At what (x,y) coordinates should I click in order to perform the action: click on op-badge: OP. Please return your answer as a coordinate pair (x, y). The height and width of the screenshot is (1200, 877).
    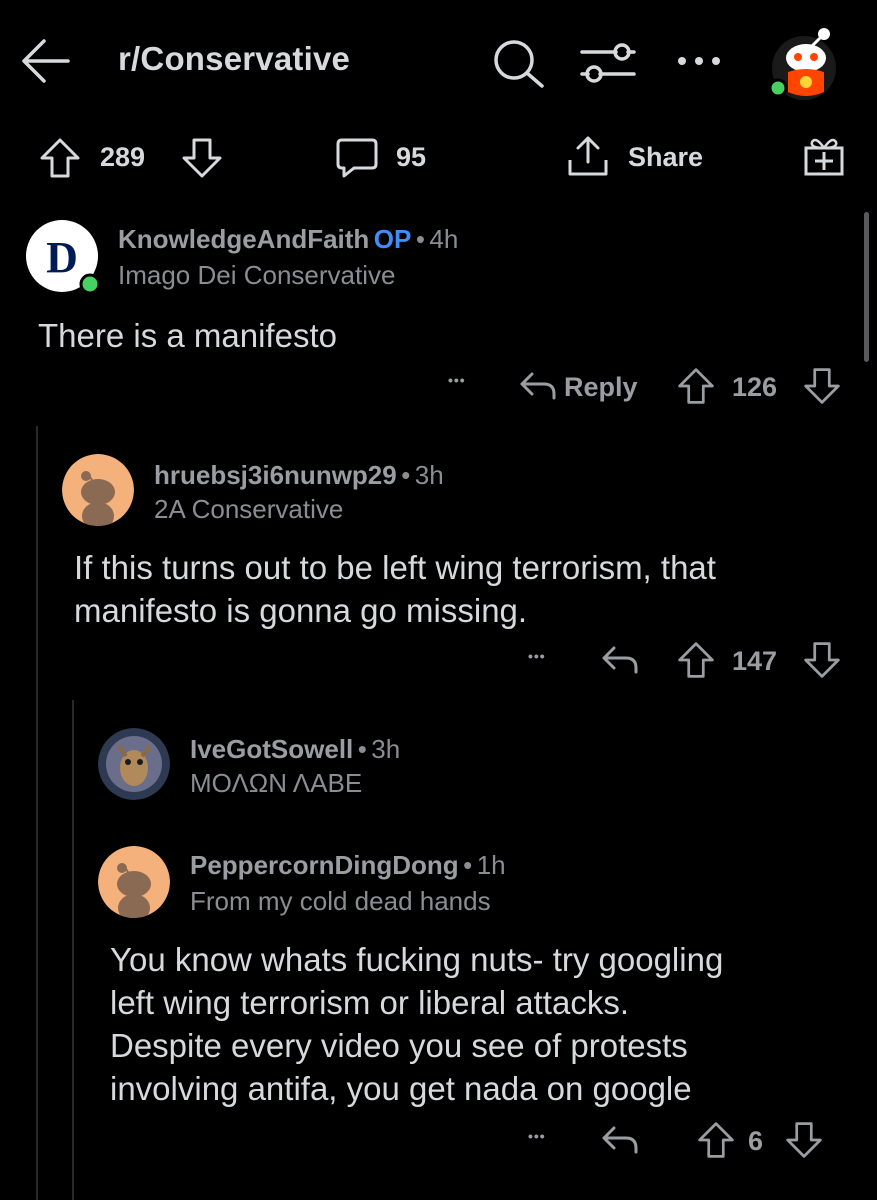
    Looking at the image, I should click on (392, 239).